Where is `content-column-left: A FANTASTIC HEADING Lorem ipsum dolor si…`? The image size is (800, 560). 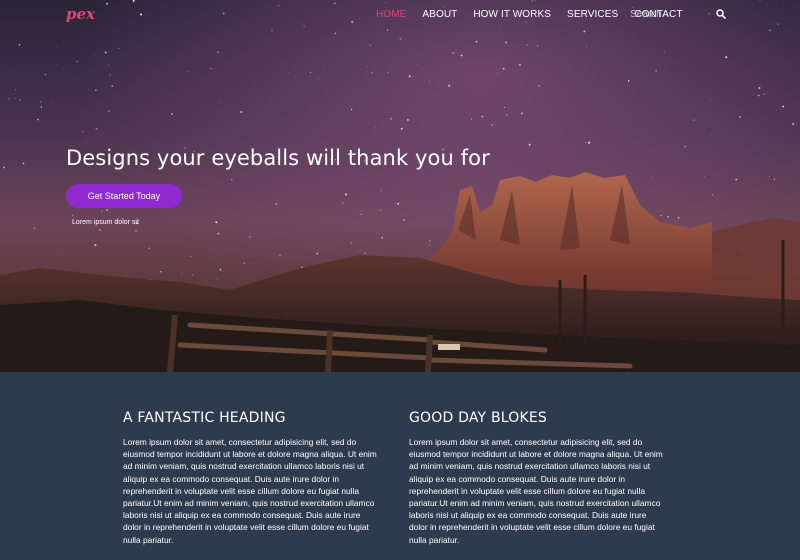
content-column-left: A FANTASTIC HEADING Lorem ipsum dolor si… is located at coordinates (251, 478).